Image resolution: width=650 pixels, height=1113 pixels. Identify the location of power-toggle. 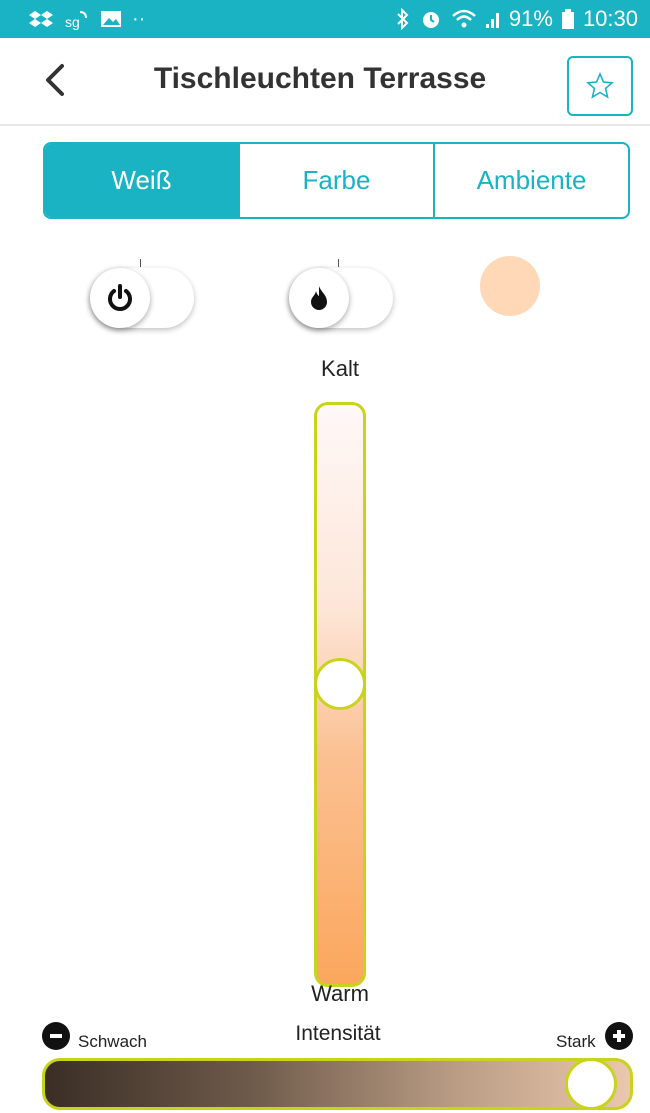
(142, 298).